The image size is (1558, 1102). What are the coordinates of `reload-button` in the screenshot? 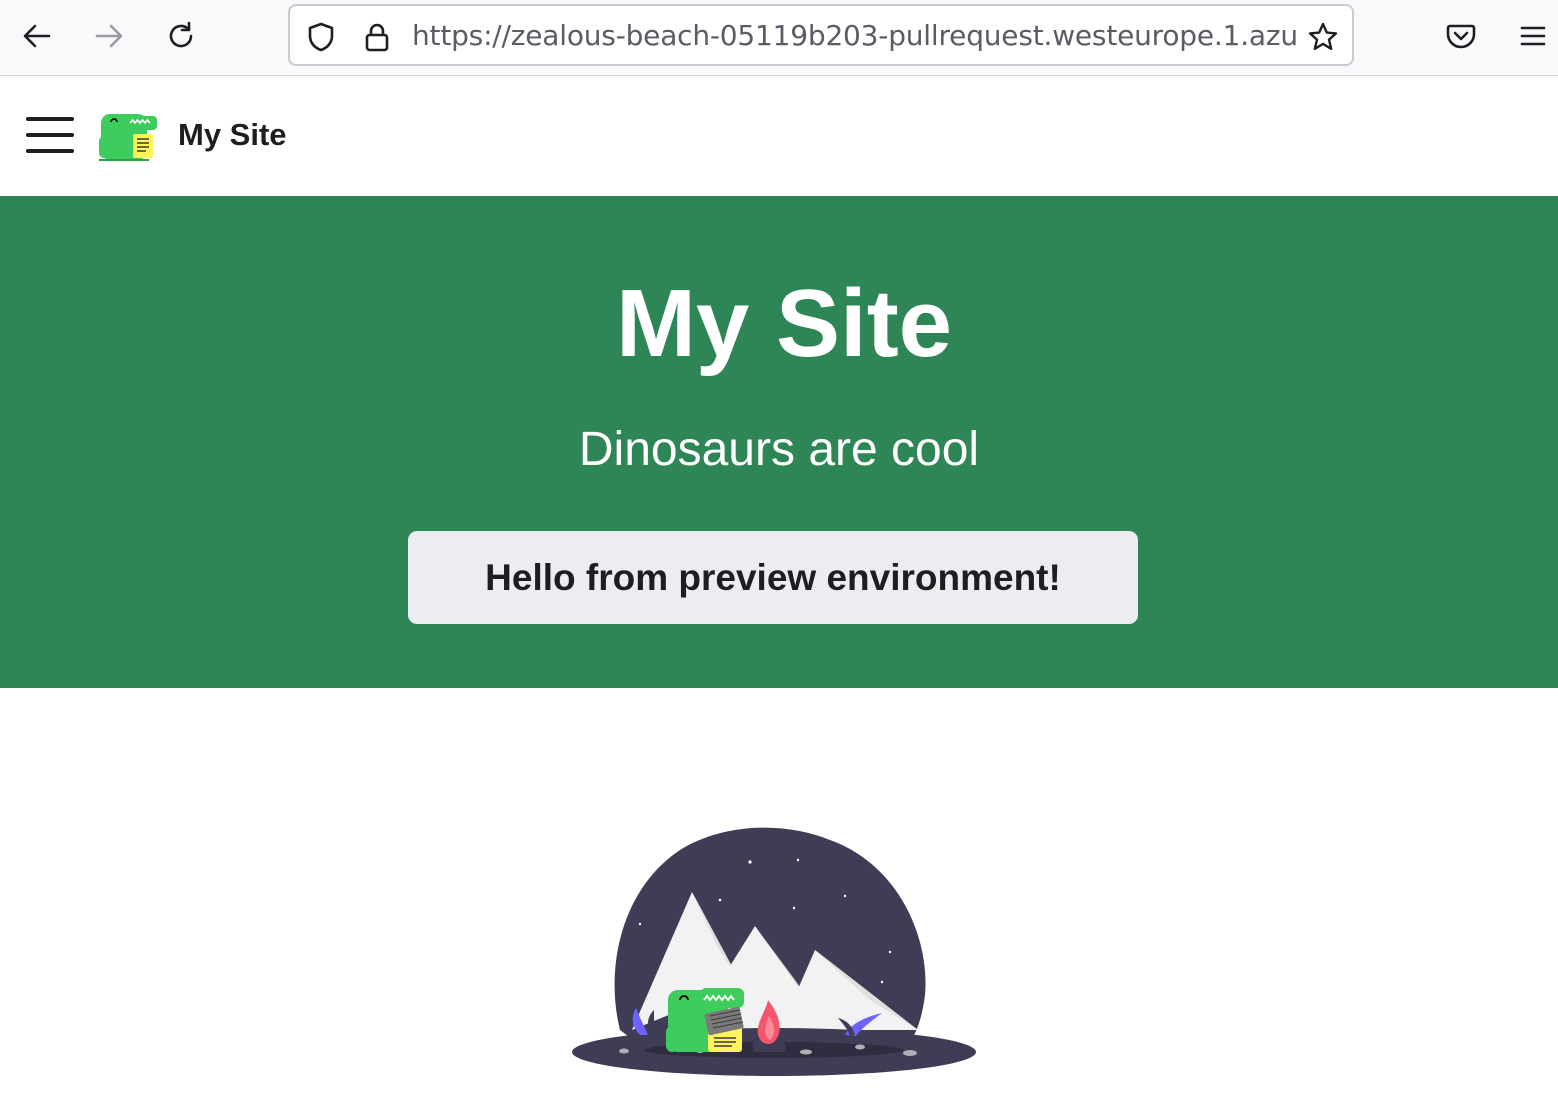 It's located at (181, 36).